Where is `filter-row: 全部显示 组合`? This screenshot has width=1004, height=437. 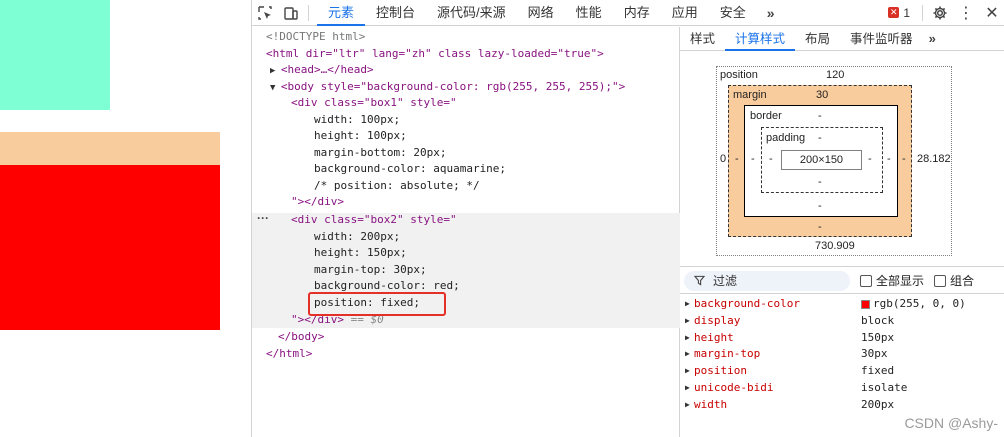
filter-row: 全部显示 组合 is located at coordinates (842, 281).